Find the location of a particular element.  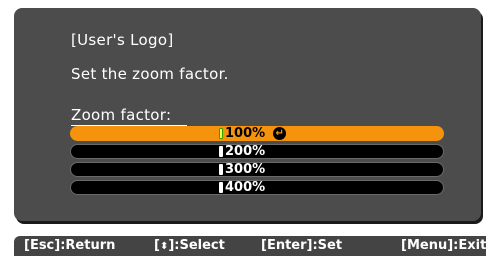

zoom-option-300: 300% is located at coordinates (257, 169).